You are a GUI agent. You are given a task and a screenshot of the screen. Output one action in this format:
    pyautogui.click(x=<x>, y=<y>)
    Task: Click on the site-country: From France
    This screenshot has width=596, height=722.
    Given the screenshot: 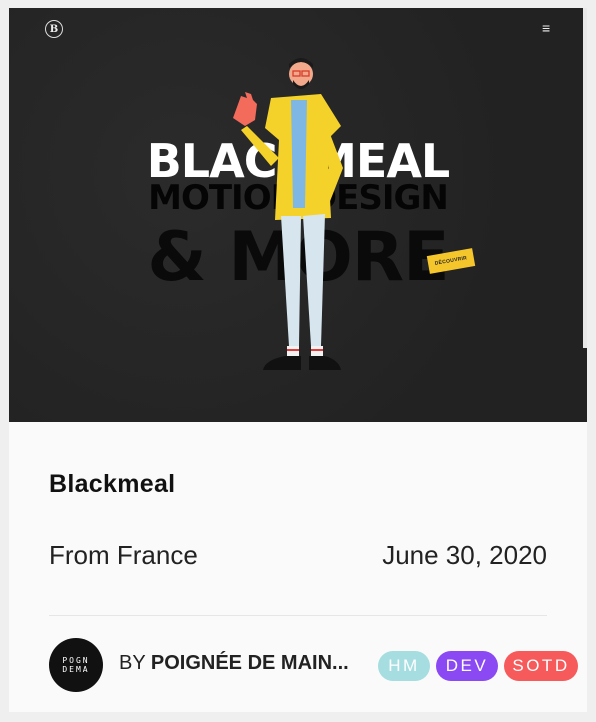 What is the action you would take?
    pyautogui.click(x=123, y=555)
    